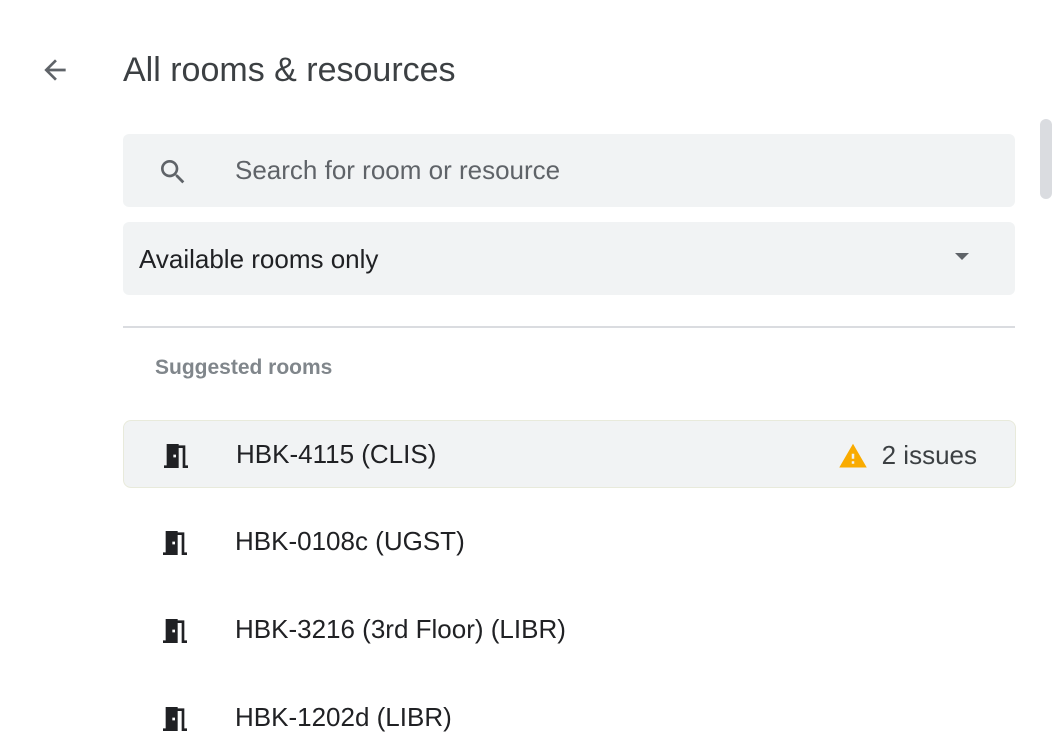 This screenshot has height=745, width=1054. I want to click on room-name: HBK-0108c (UGST), so click(350, 541).